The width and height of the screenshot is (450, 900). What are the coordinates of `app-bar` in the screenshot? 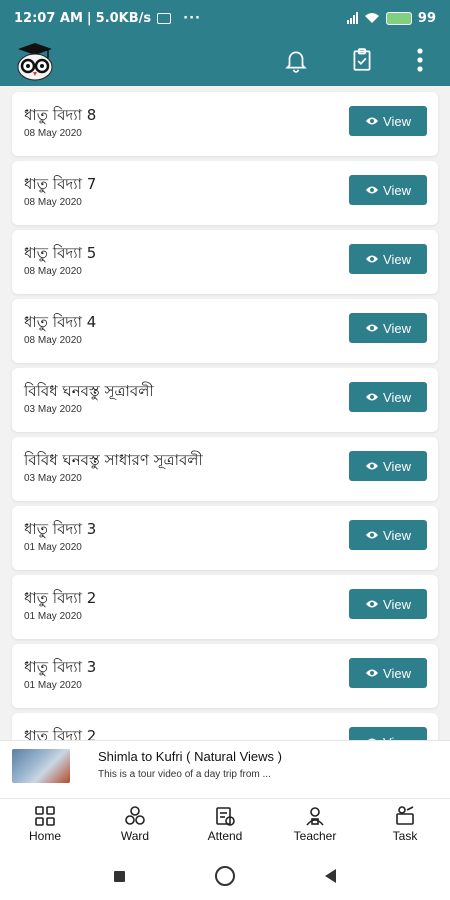 It's located at (225, 61).